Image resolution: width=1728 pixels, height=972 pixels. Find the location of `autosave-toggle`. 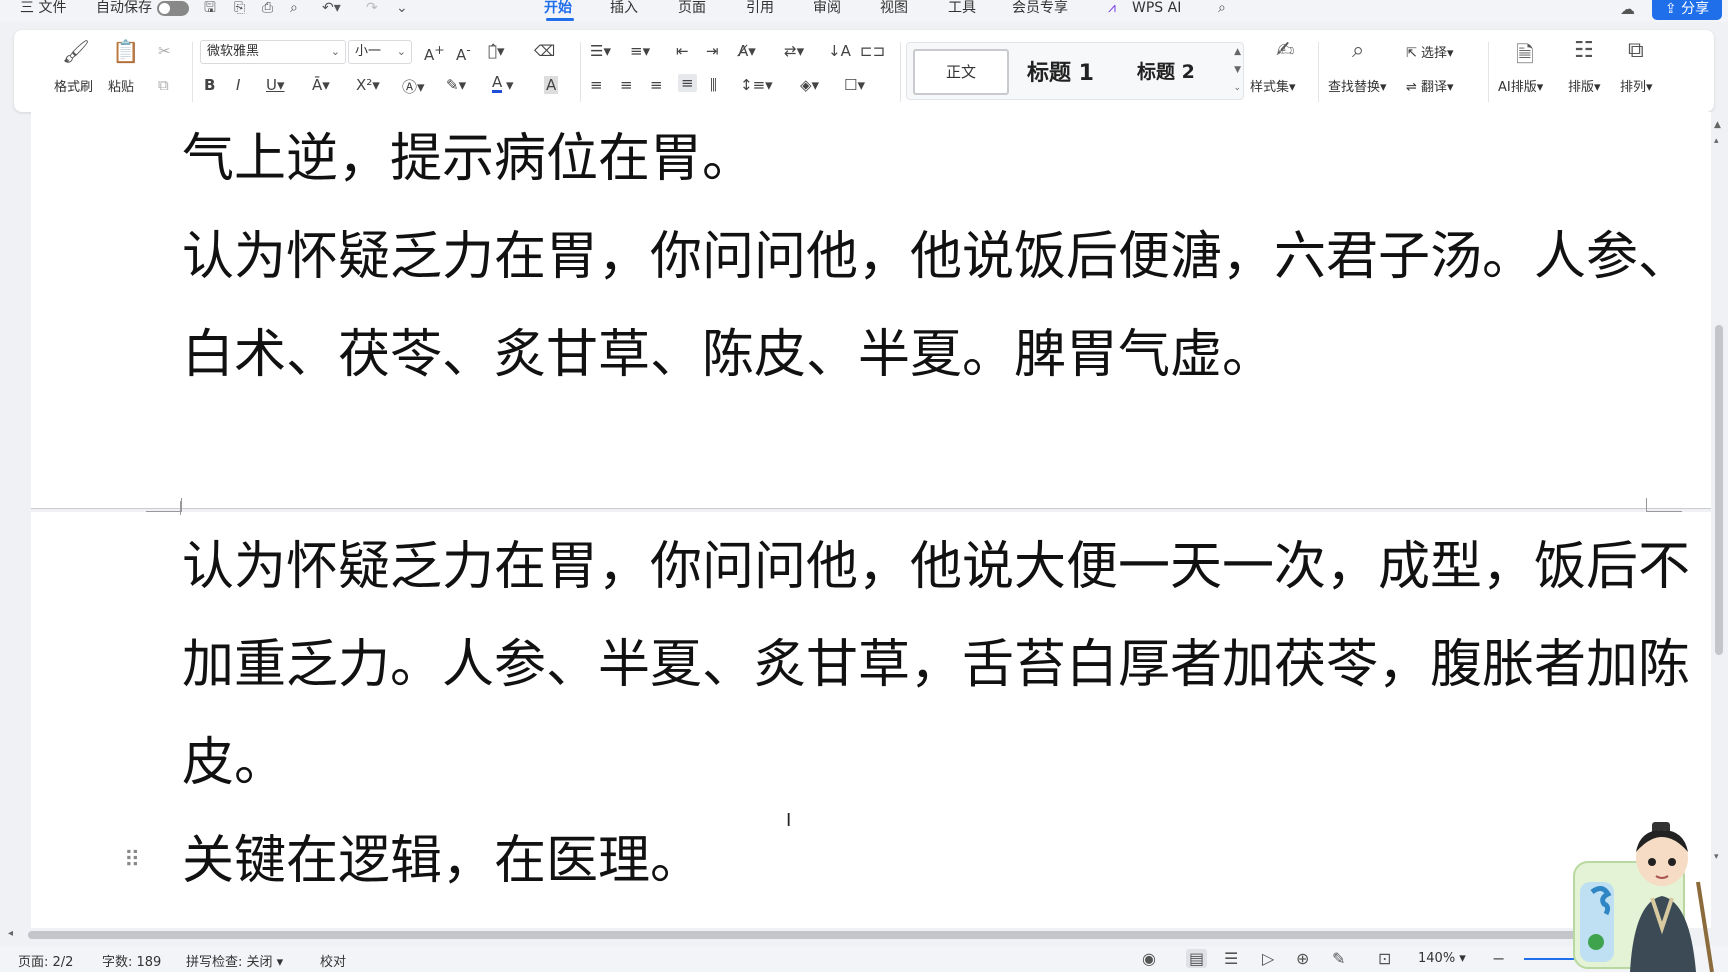

autosave-toggle is located at coordinates (173, 8).